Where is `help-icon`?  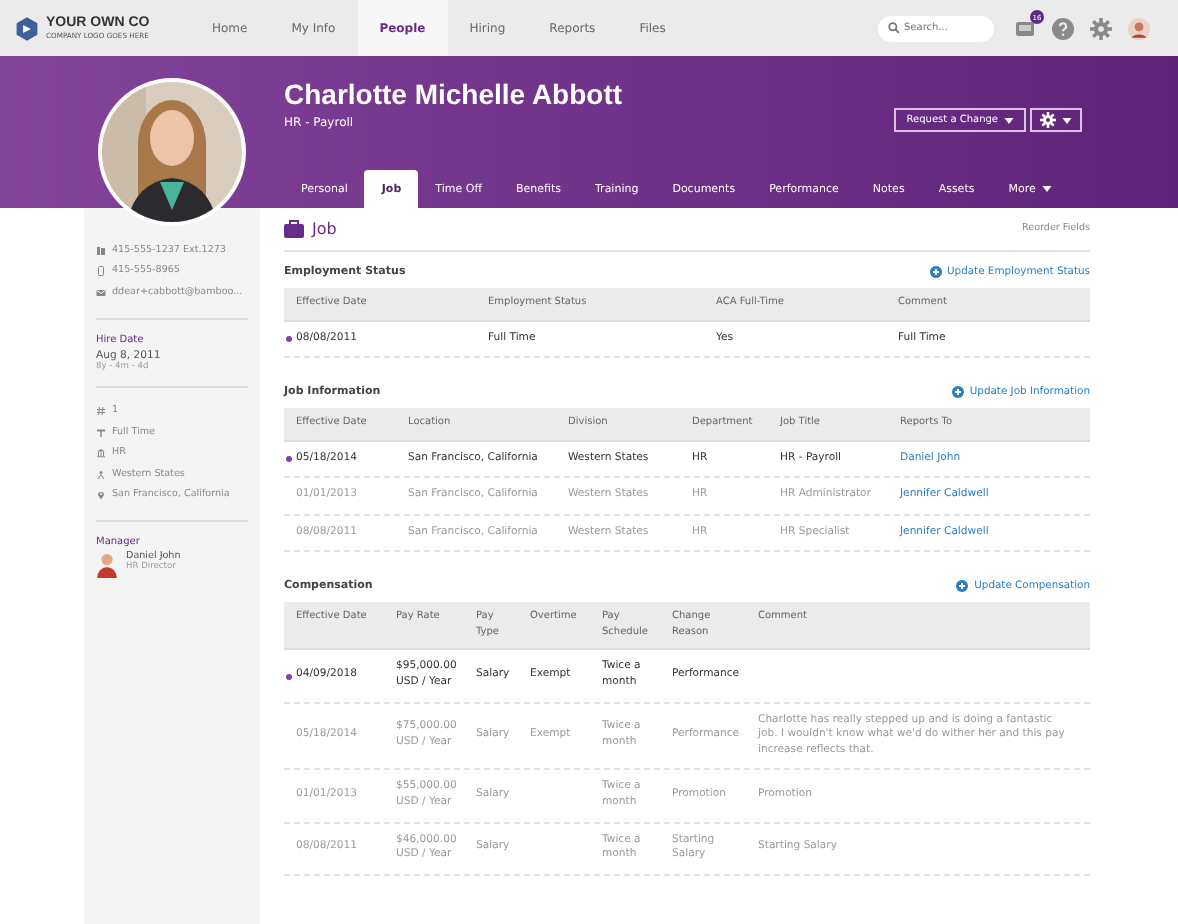
help-icon is located at coordinates (1063, 28).